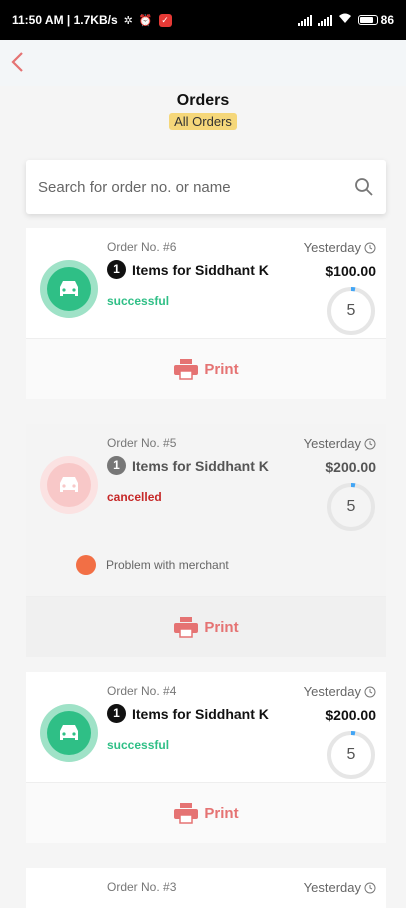 This screenshot has height=908, width=406. What do you see at coordinates (167, 565) in the screenshot?
I see `problem-text: Problem with merchant` at bounding box center [167, 565].